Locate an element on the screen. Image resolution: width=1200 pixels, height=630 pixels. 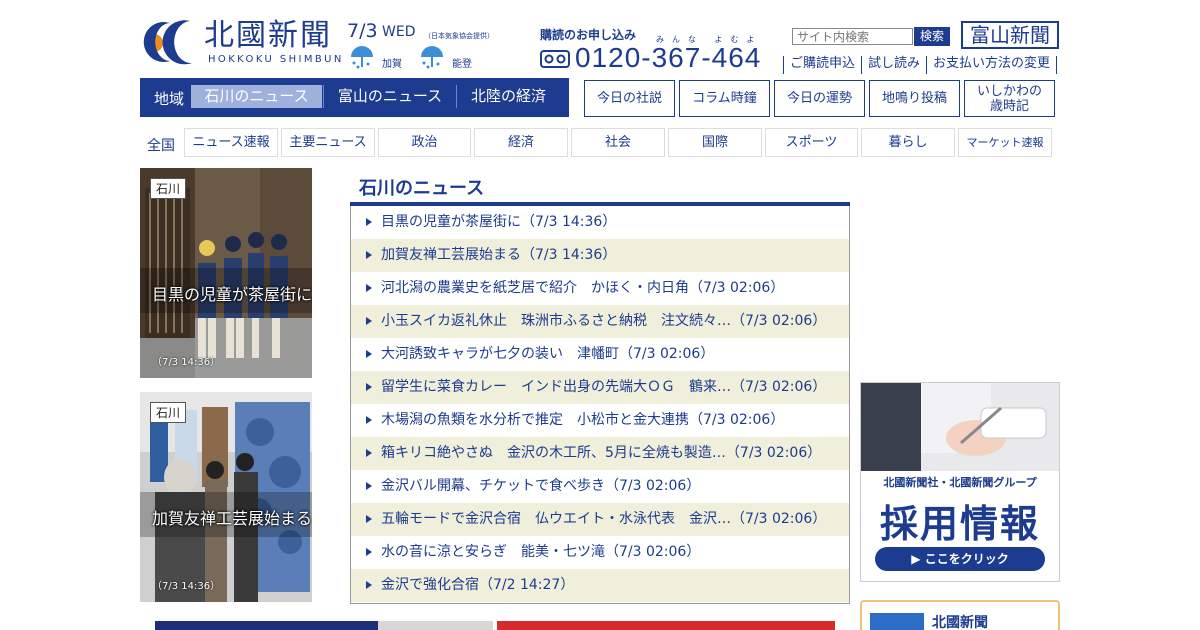
subscribe-heading: 購読のお申し込み is located at coordinates (588, 35).